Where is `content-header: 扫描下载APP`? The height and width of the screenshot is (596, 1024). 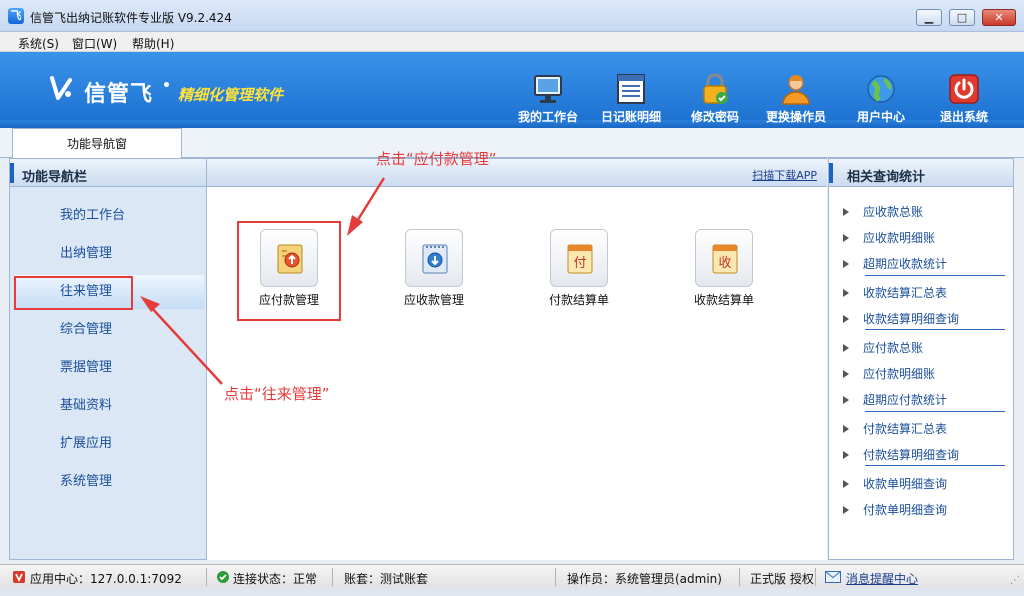
content-header: 扫描下载APP is located at coordinates (517, 173).